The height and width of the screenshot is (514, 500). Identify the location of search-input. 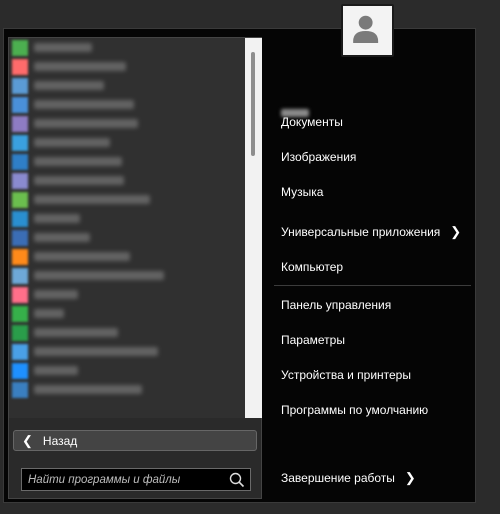
(125, 479).